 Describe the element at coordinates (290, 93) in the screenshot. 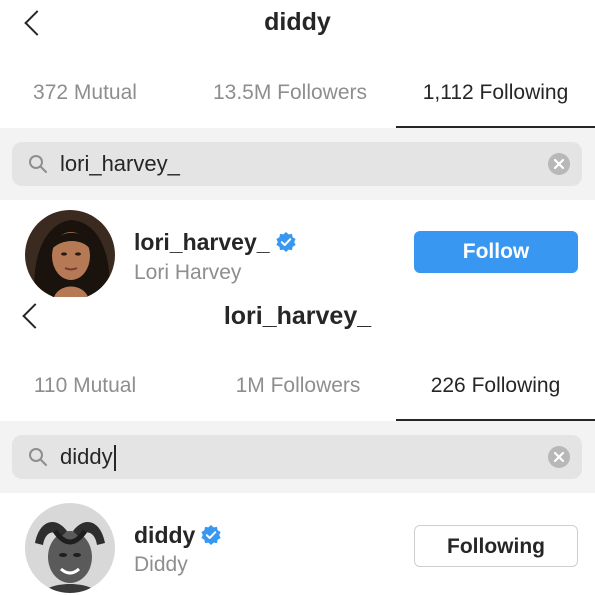

I see `tab-followers: 13.5M Followers` at that location.